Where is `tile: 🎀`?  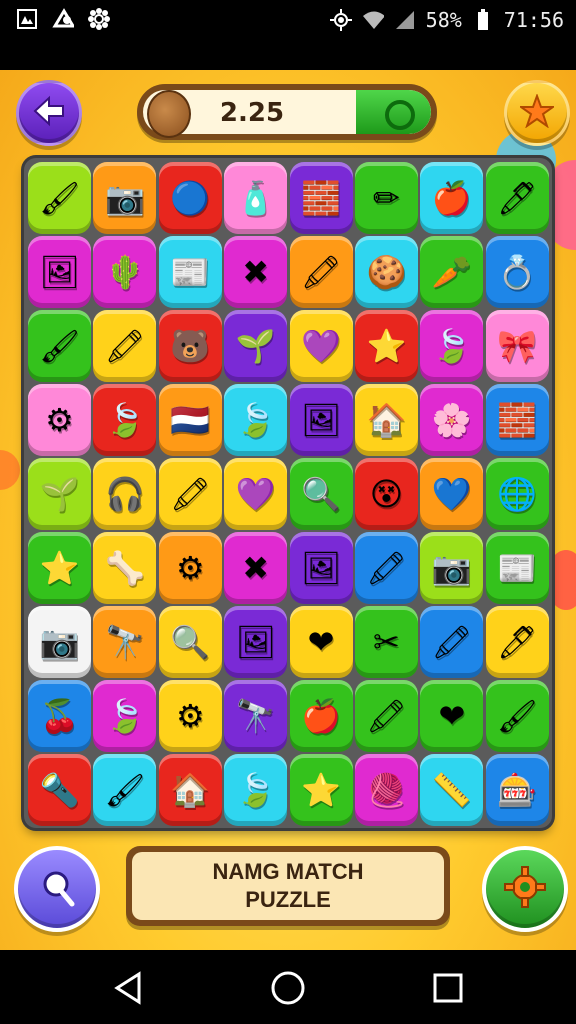 tile: 🎀 is located at coordinates (517, 346).